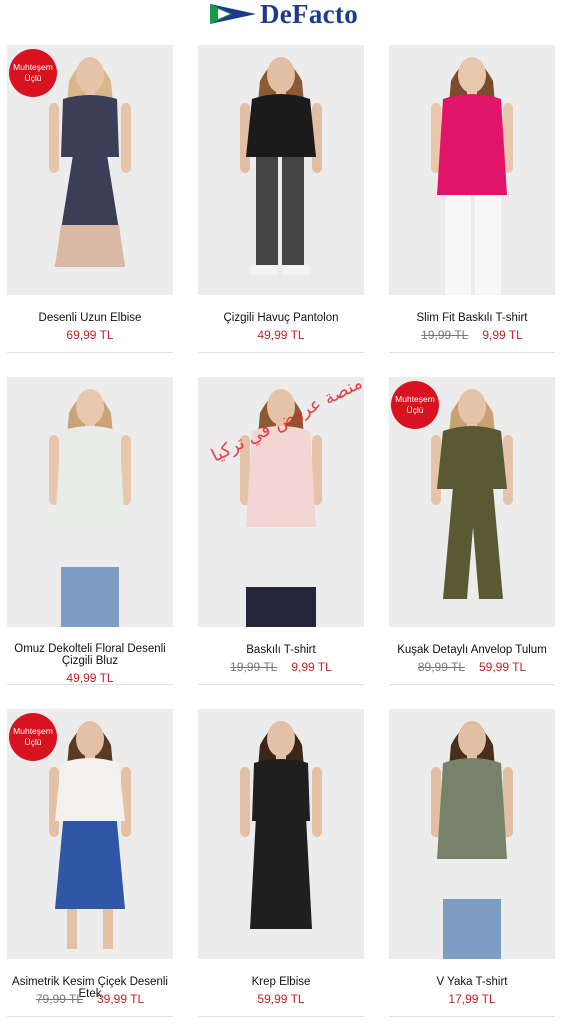  What do you see at coordinates (472, 650) in the screenshot?
I see `product-name: Kuşak Detaylı Anvelop Tulum` at bounding box center [472, 650].